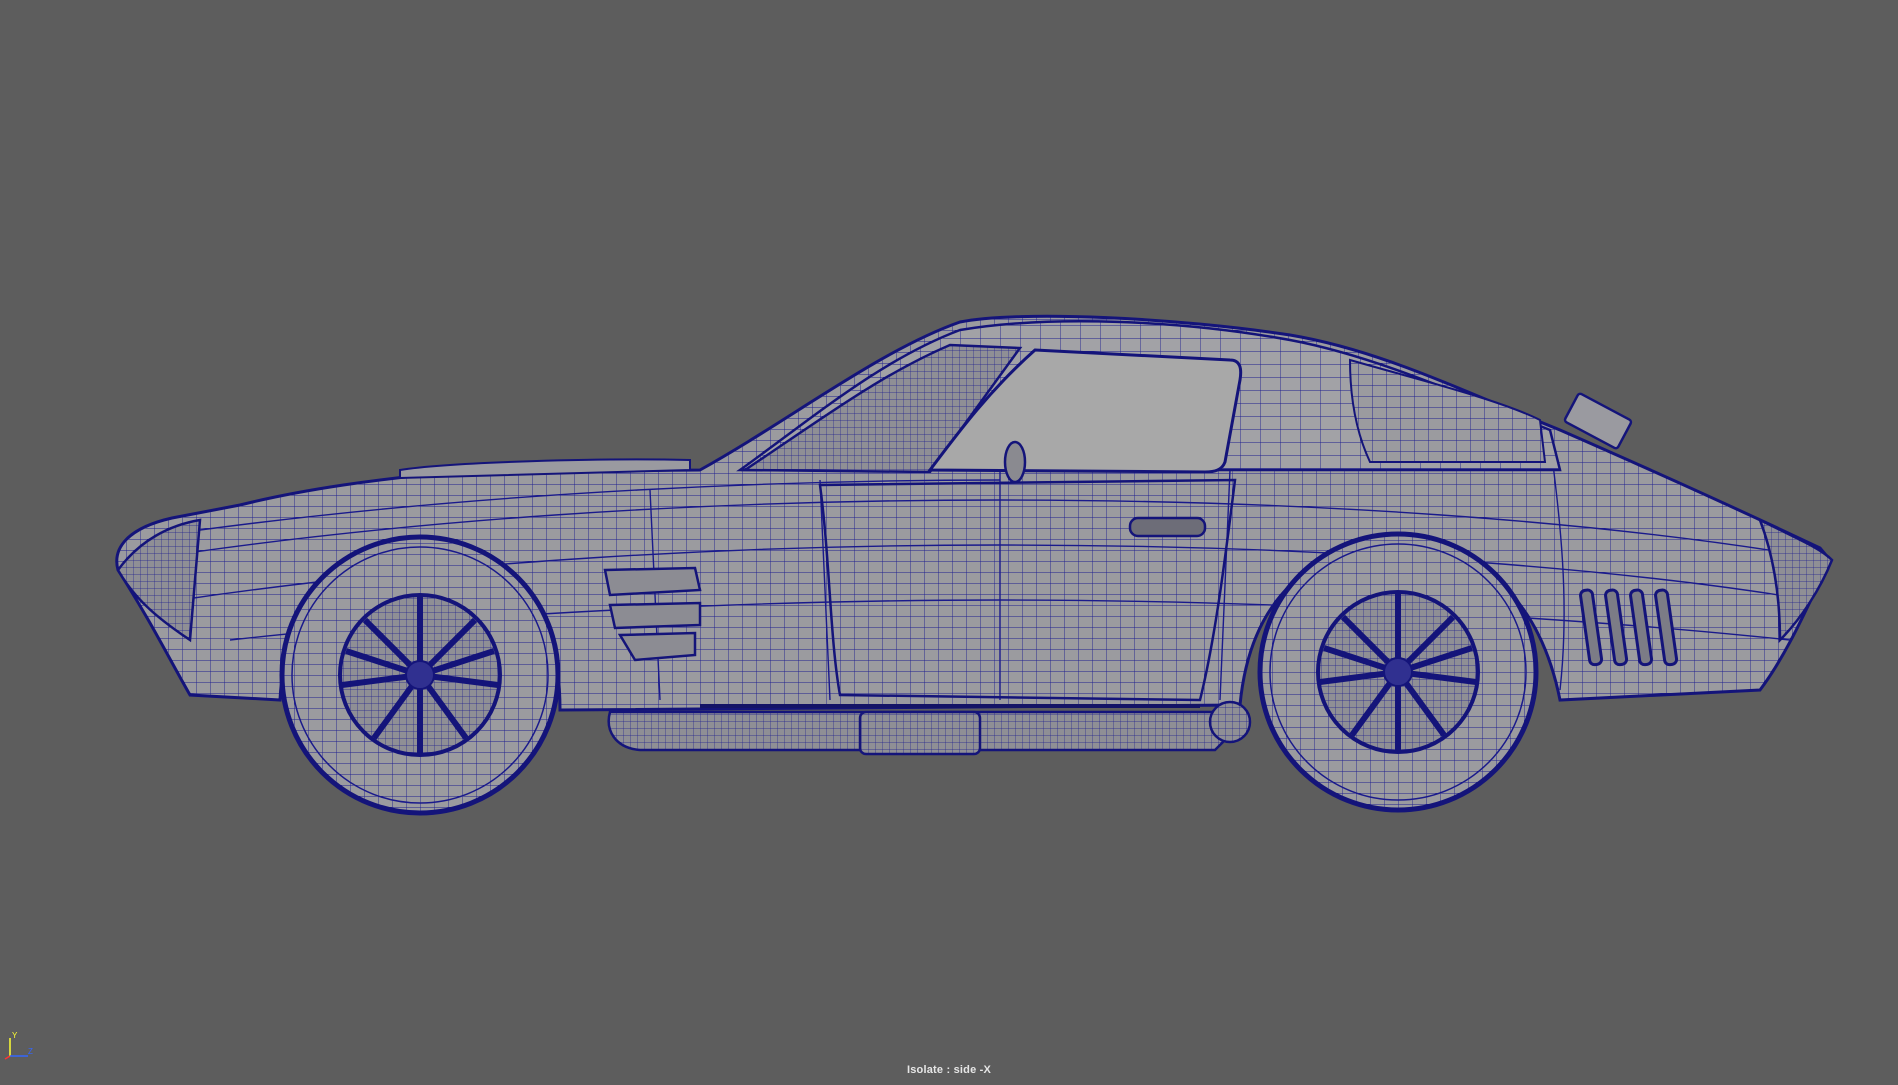  What do you see at coordinates (1016, 402) in the screenshot?
I see `car-cabin` at bounding box center [1016, 402].